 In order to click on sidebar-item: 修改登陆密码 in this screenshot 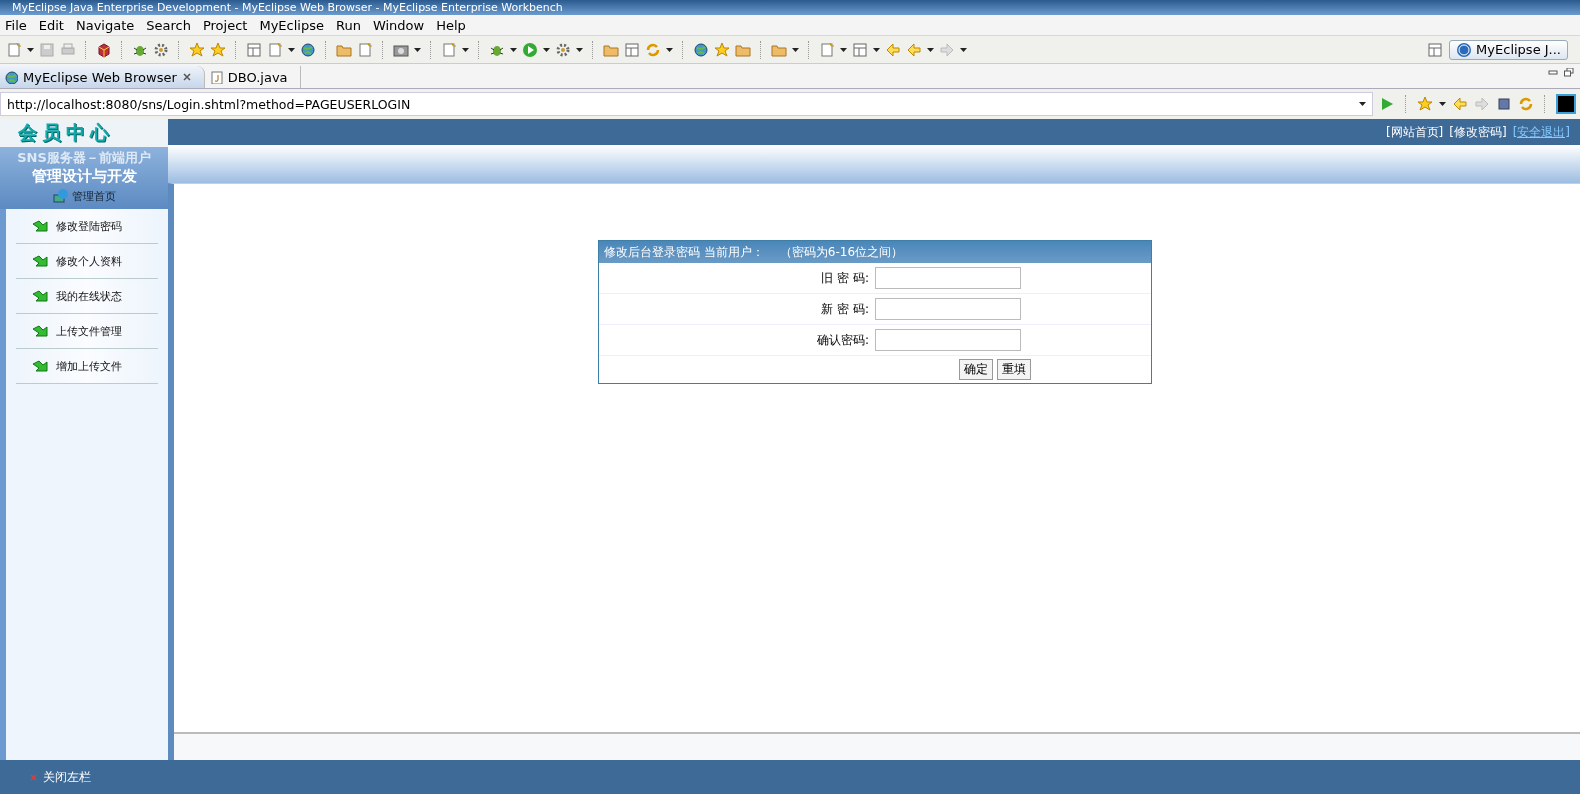, I will do `click(87, 226)`.